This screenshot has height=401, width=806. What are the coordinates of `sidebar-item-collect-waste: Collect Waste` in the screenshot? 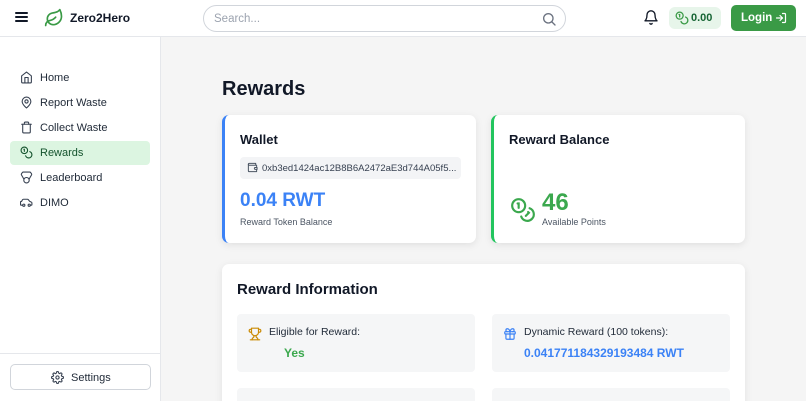 It's located at (80, 128).